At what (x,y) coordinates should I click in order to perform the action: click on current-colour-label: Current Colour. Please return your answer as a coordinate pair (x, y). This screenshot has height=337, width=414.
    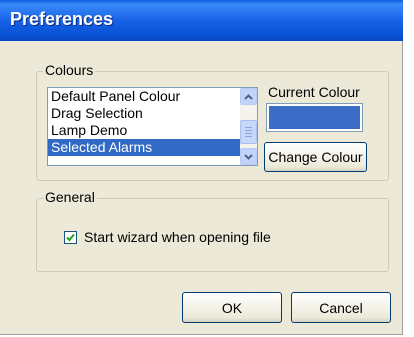
    Looking at the image, I should click on (314, 92).